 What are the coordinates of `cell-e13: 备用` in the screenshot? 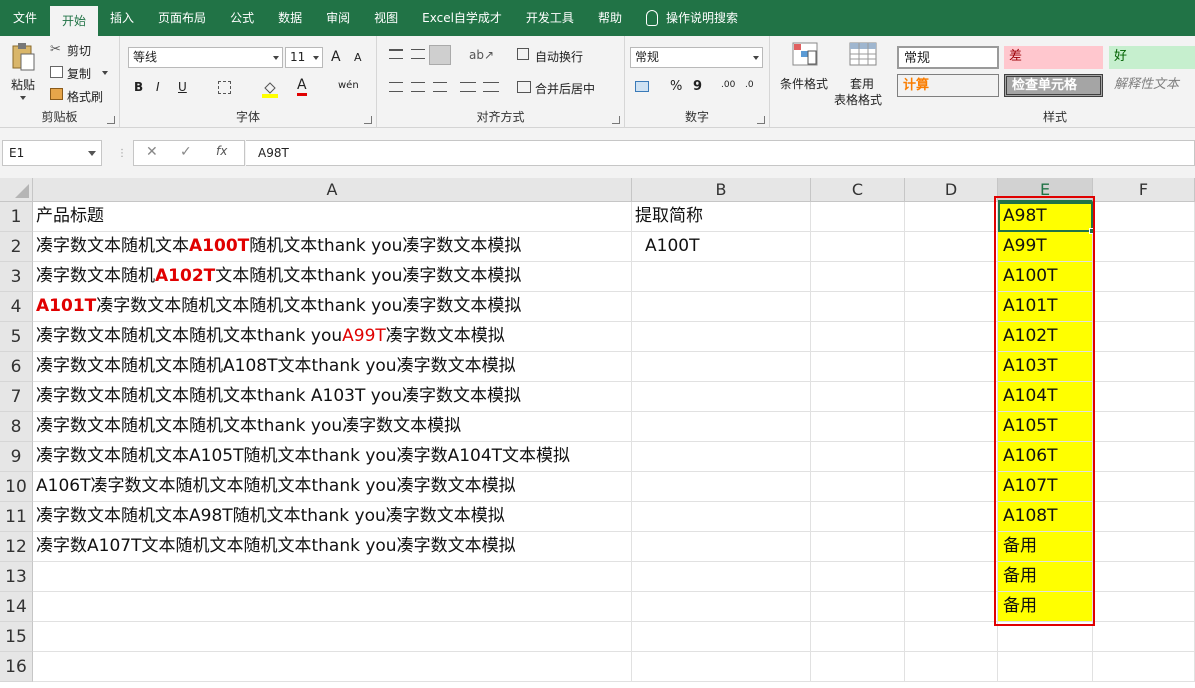 It's located at (1045, 577).